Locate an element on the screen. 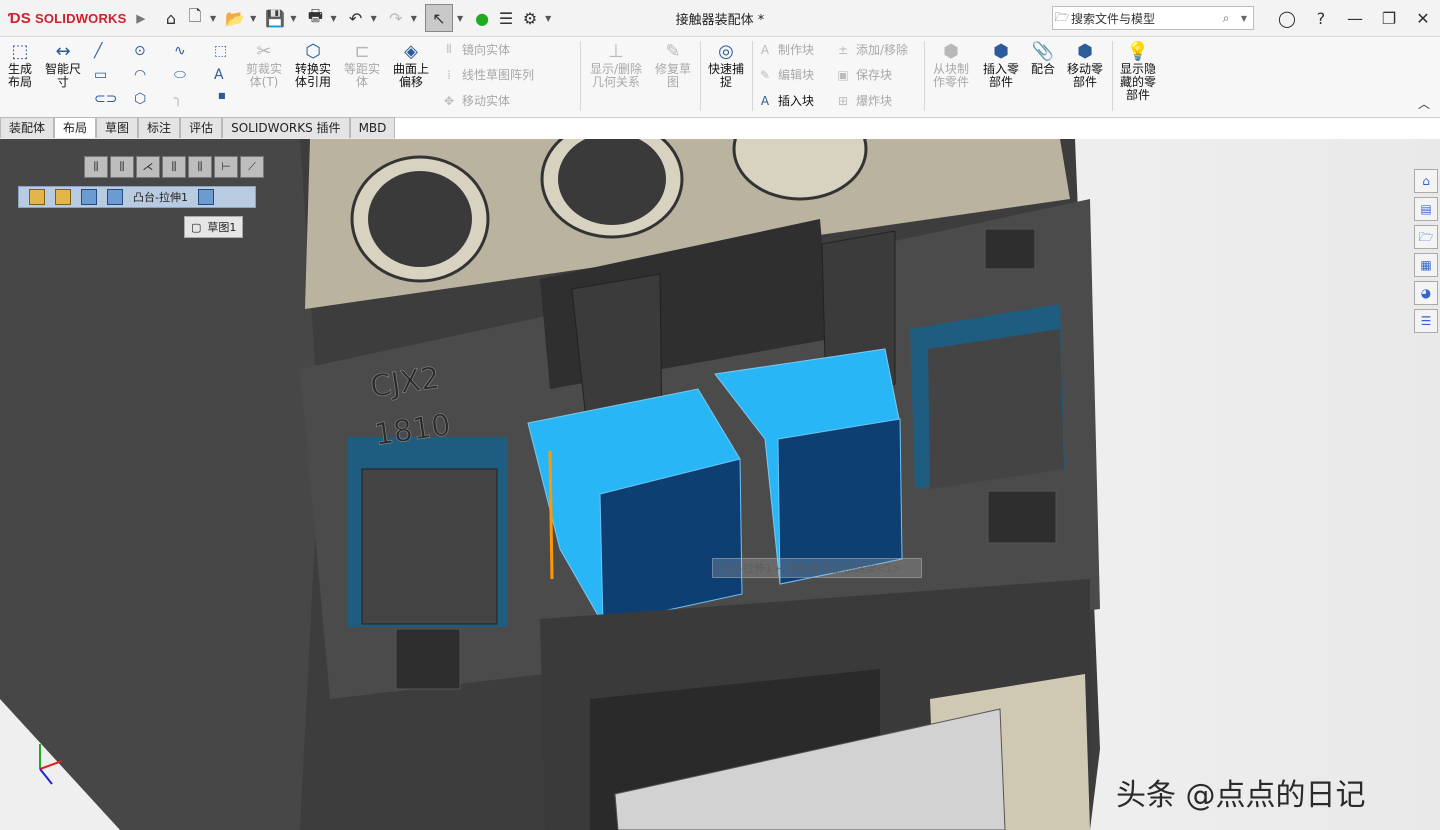 This screenshot has width=1440, height=830. collapse-ribbon-icon: ︿ is located at coordinates (1424, 103).